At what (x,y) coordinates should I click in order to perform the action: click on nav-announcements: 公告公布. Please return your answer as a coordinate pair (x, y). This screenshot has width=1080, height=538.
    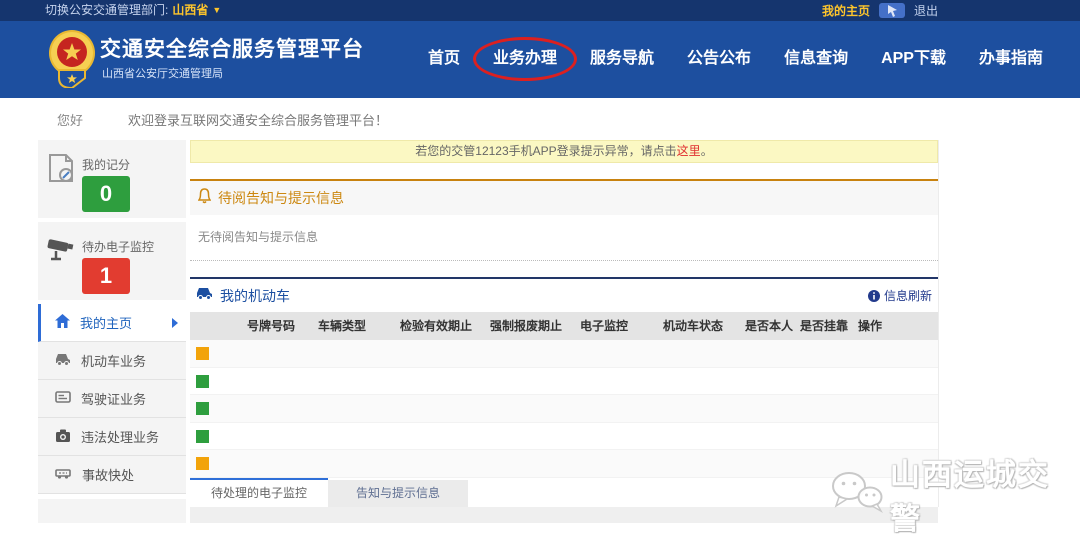
    Looking at the image, I should click on (719, 59).